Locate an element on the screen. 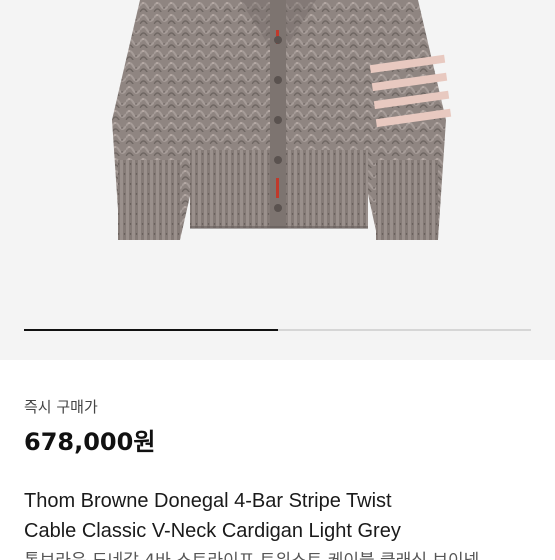 This screenshot has width=555, height=560. product-title-line-3: 톰브라운 도네갈 4바 스트라이프 트위스트 케이블 클래식 브이넥 is located at coordinates (279, 553).